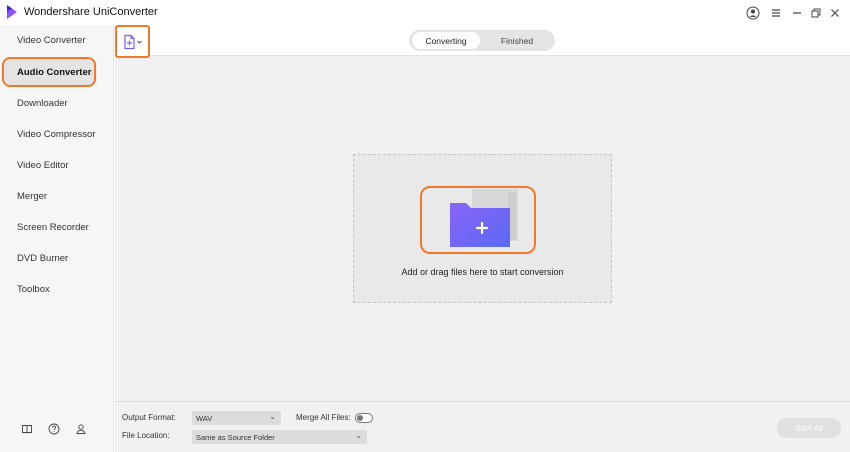  I want to click on sidebar-item-toolbox: Toolbox, so click(57, 289).